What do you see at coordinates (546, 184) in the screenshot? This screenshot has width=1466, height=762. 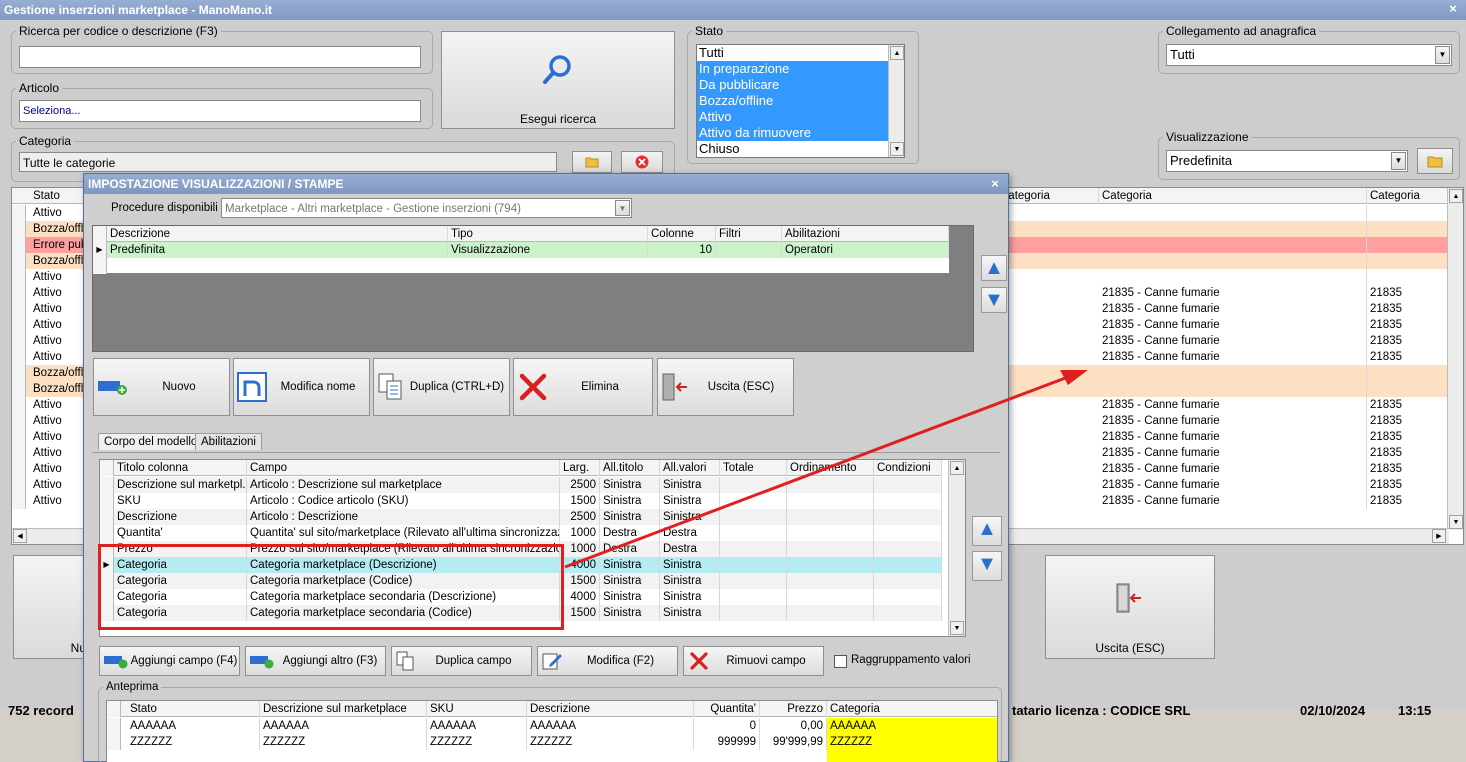 I see `dialog-title: IMPOSTAZIONE VISUALIZZAZIONI / STAMPE` at bounding box center [546, 184].